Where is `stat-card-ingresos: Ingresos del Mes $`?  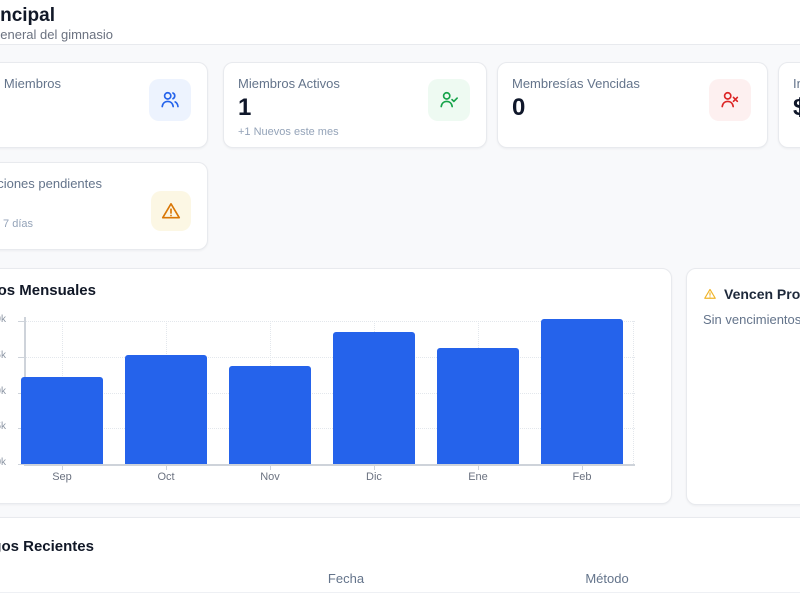 stat-card-ingresos: Ingresos del Mes $ is located at coordinates (789, 105).